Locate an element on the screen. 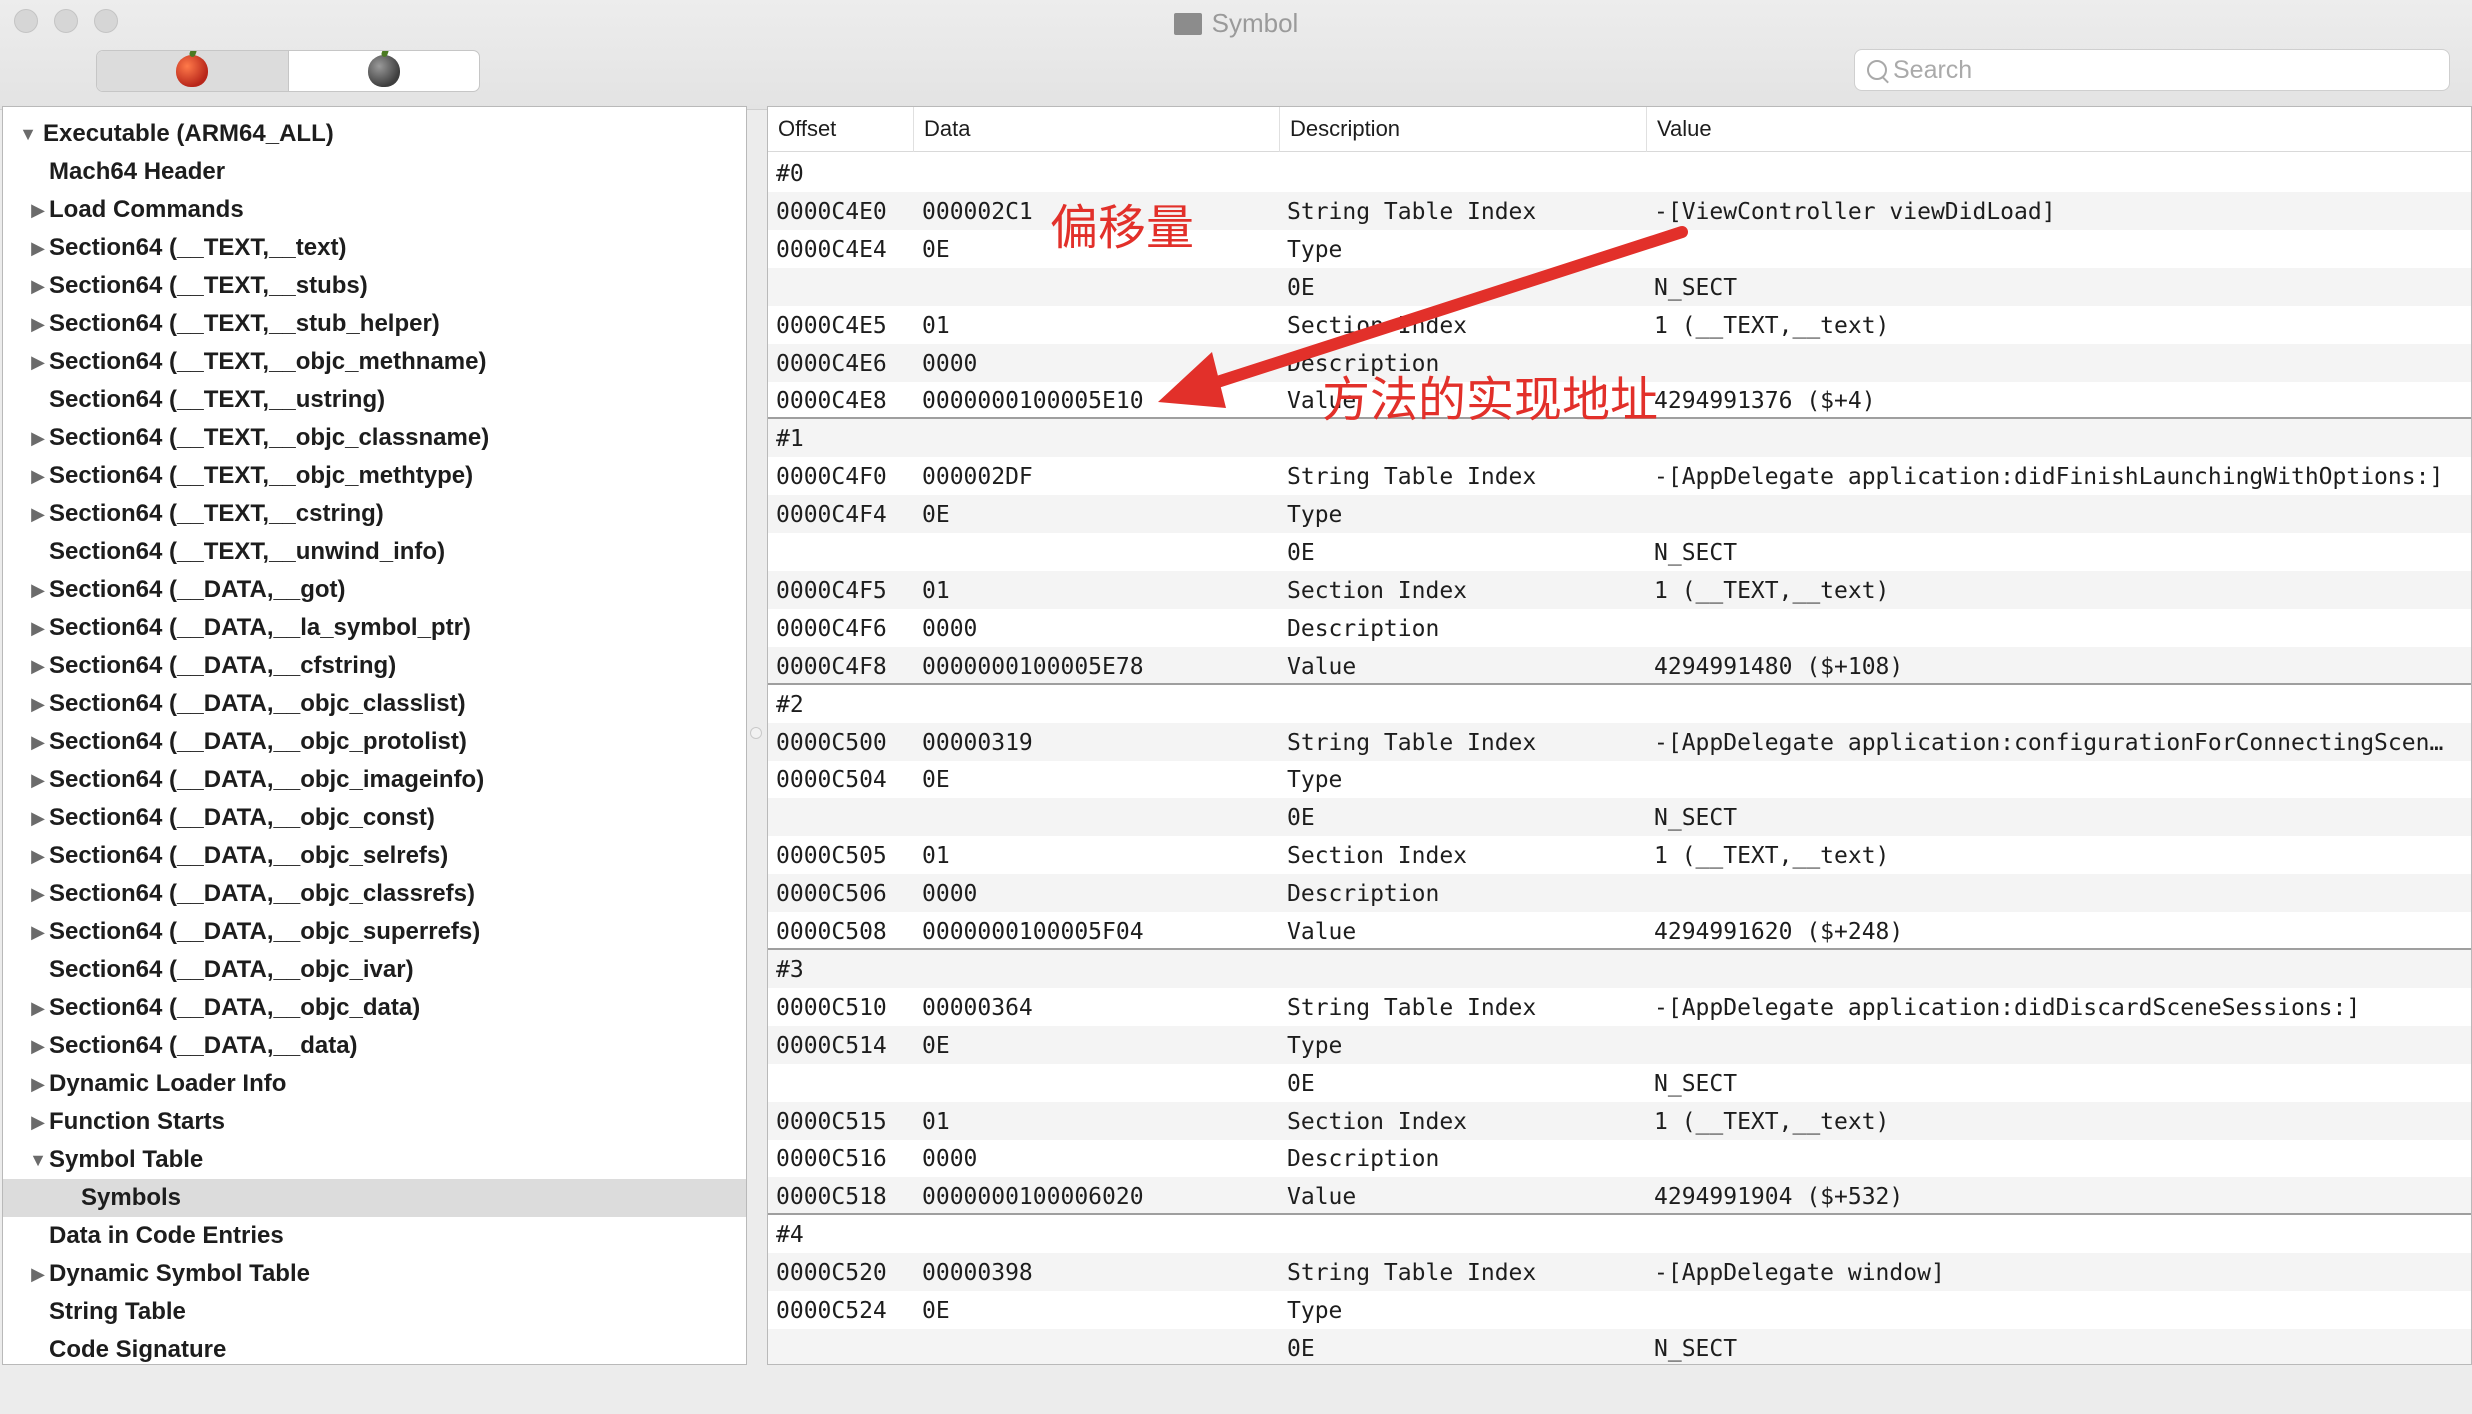 This screenshot has width=2472, height=1414. tree-item: ▶ Section64 (__DATA,__cfstring) is located at coordinates (374, 666).